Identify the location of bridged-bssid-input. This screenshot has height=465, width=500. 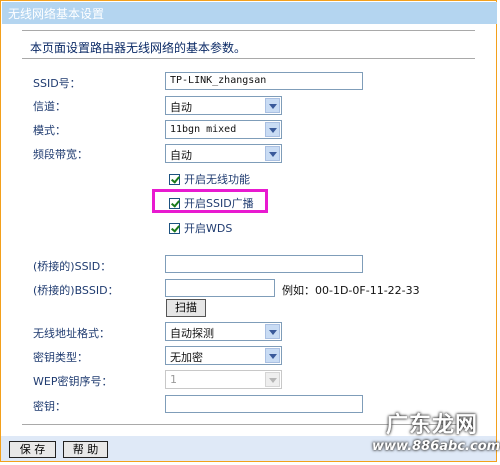
(220, 288).